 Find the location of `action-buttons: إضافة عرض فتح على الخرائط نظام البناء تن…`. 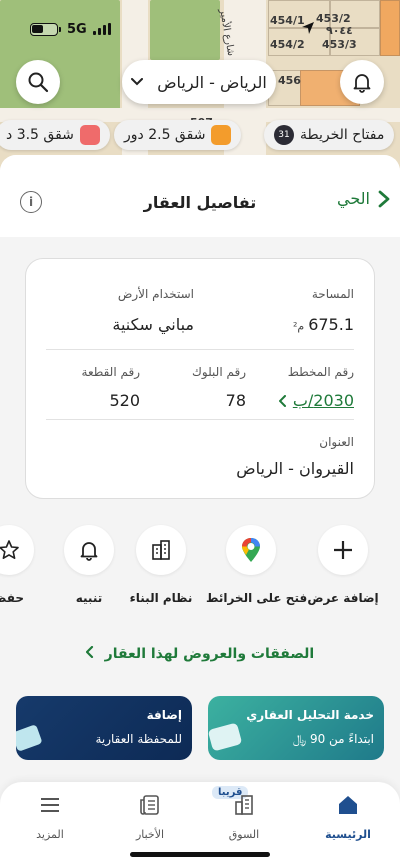

action-buttons: إضافة عرض فتح على الخرائط نظام البناء تن… is located at coordinates (200, 570).